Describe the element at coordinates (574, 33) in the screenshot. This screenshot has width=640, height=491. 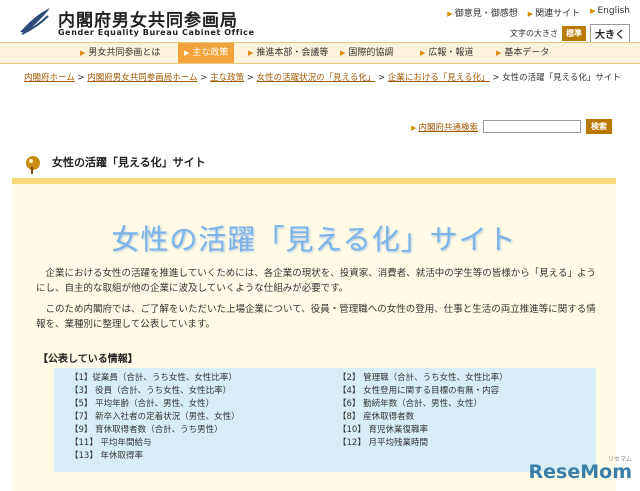
I see `font-size-standard-button: 標準` at that location.